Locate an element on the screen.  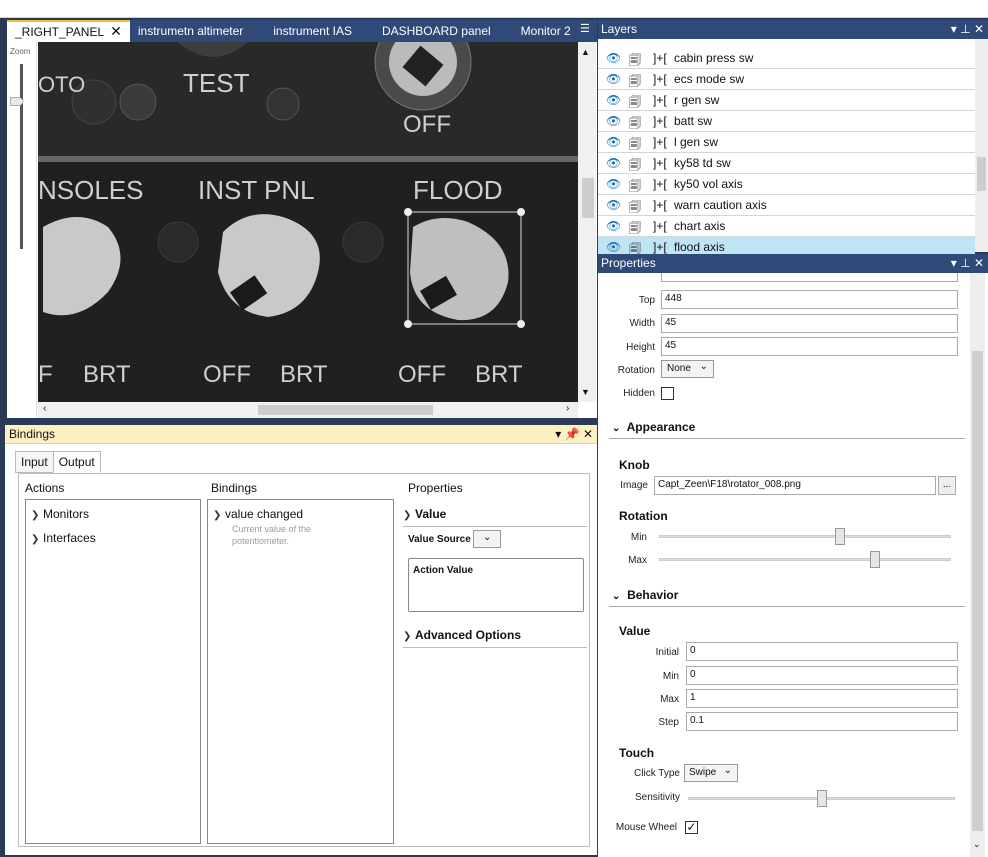
rotation-min-thumb is located at coordinates (840, 536).